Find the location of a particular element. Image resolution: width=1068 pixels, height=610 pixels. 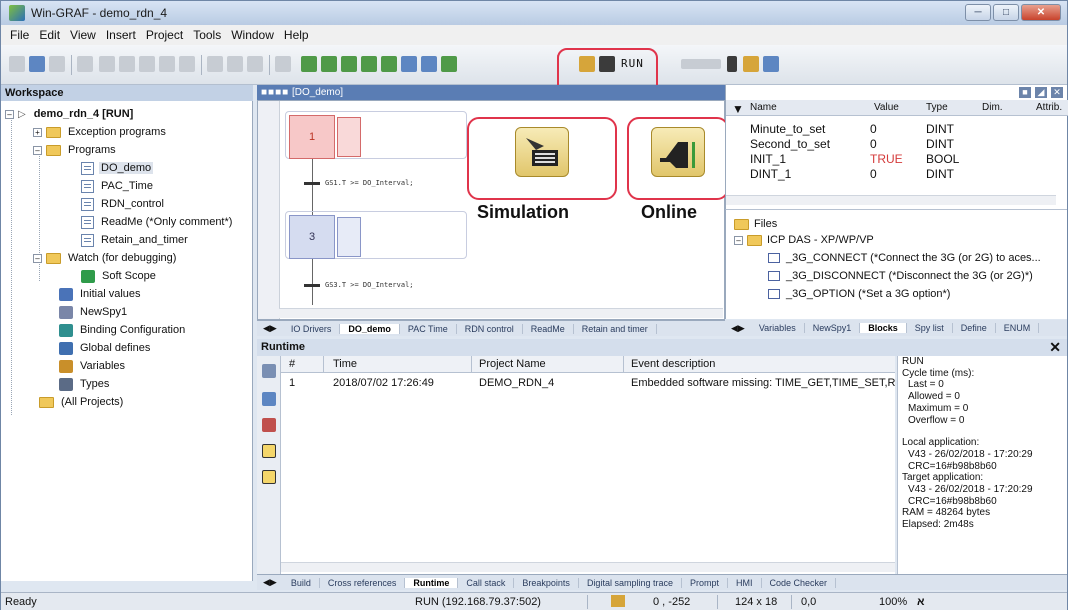

new-icon is located at coordinates (17, 64).